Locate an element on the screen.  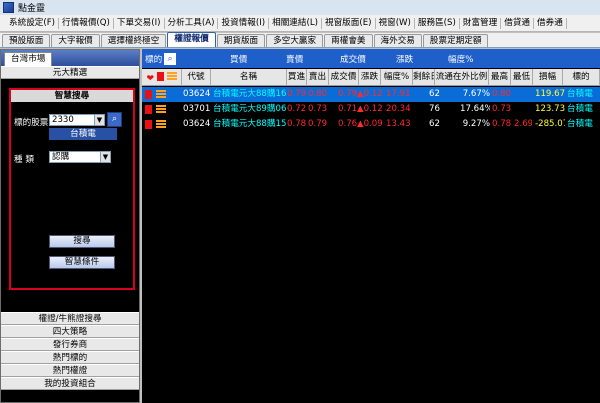
red-square-icon is located at coordinates (160, 76).